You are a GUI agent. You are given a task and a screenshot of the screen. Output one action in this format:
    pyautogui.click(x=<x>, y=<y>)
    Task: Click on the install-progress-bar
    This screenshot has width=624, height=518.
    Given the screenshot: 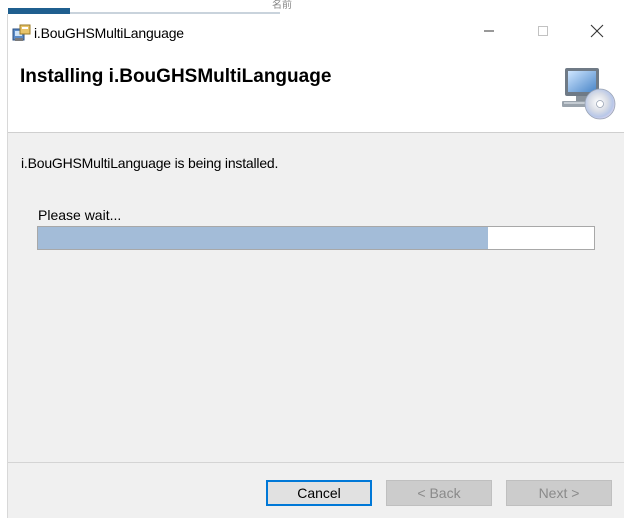 What is the action you would take?
    pyautogui.click(x=316, y=238)
    